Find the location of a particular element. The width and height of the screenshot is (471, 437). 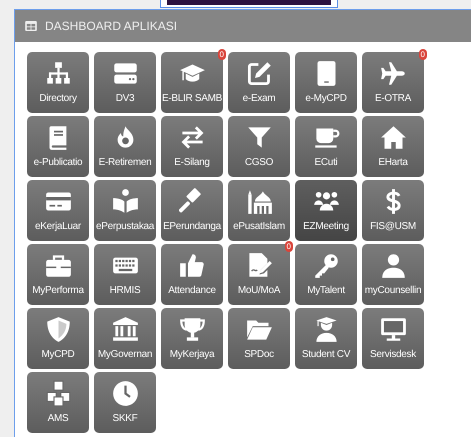

app-tile: MyCPD is located at coordinates (58, 338).